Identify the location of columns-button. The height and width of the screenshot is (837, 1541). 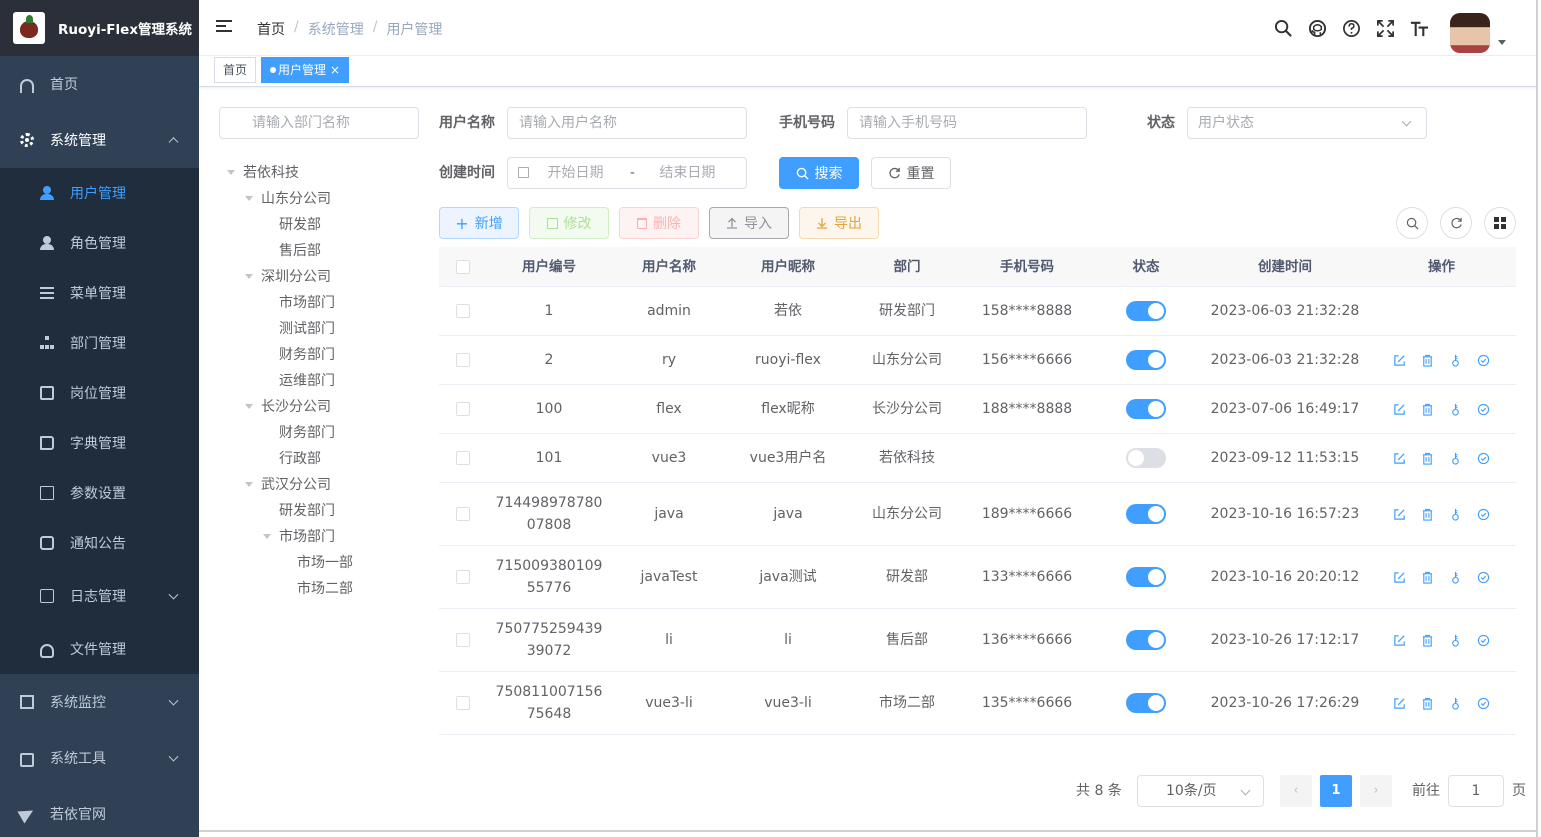
(1500, 223).